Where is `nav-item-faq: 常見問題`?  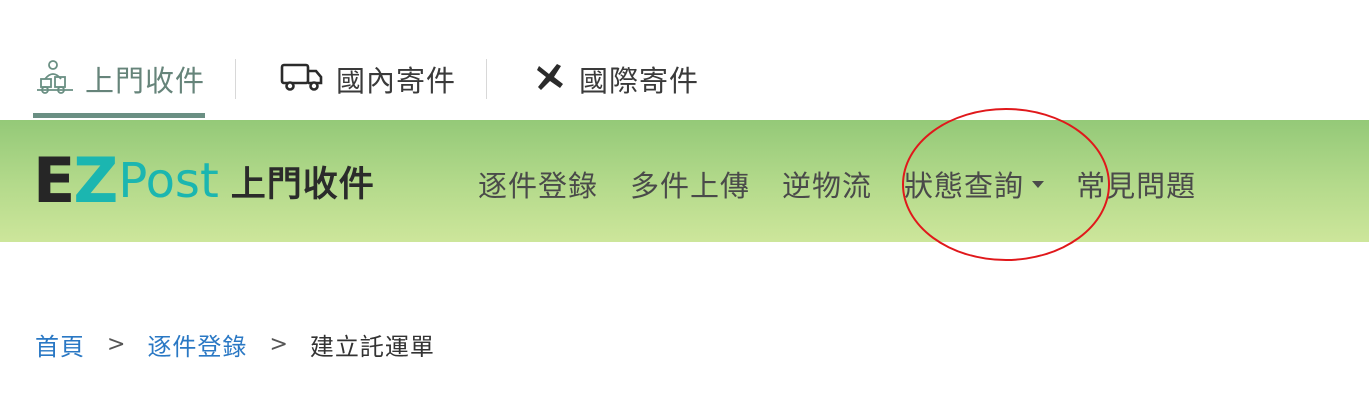 nav-item-faq: 常見問題 is located at coordinates (1136, 184).